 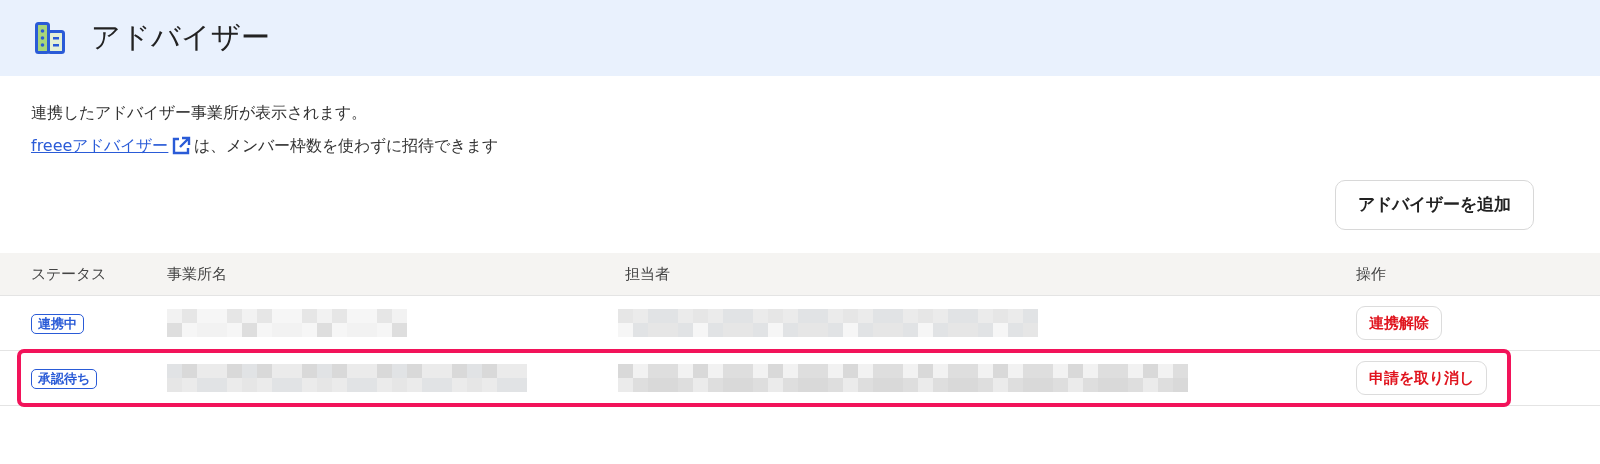 I want to click on status-badge: 連携中, so click(x=57, y=324).